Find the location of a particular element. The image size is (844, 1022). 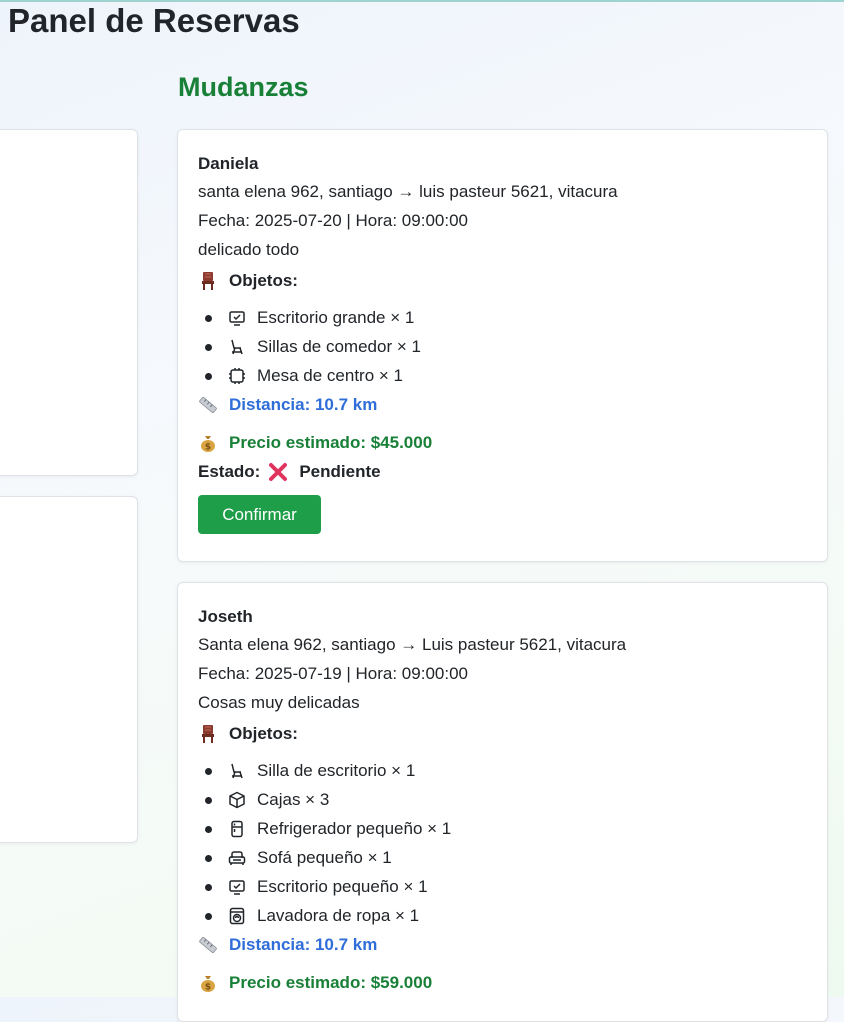

status-label: Estado: is located at coordinates (229, 471).